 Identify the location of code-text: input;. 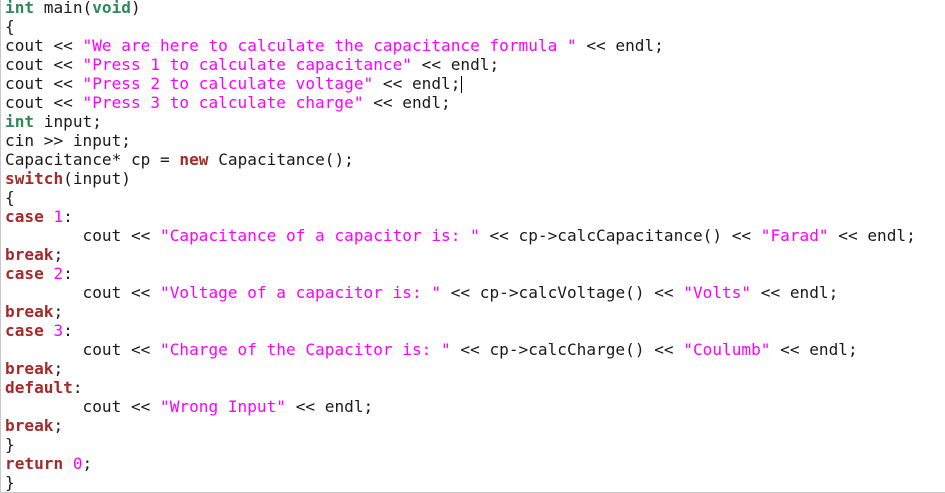
(68, 121).